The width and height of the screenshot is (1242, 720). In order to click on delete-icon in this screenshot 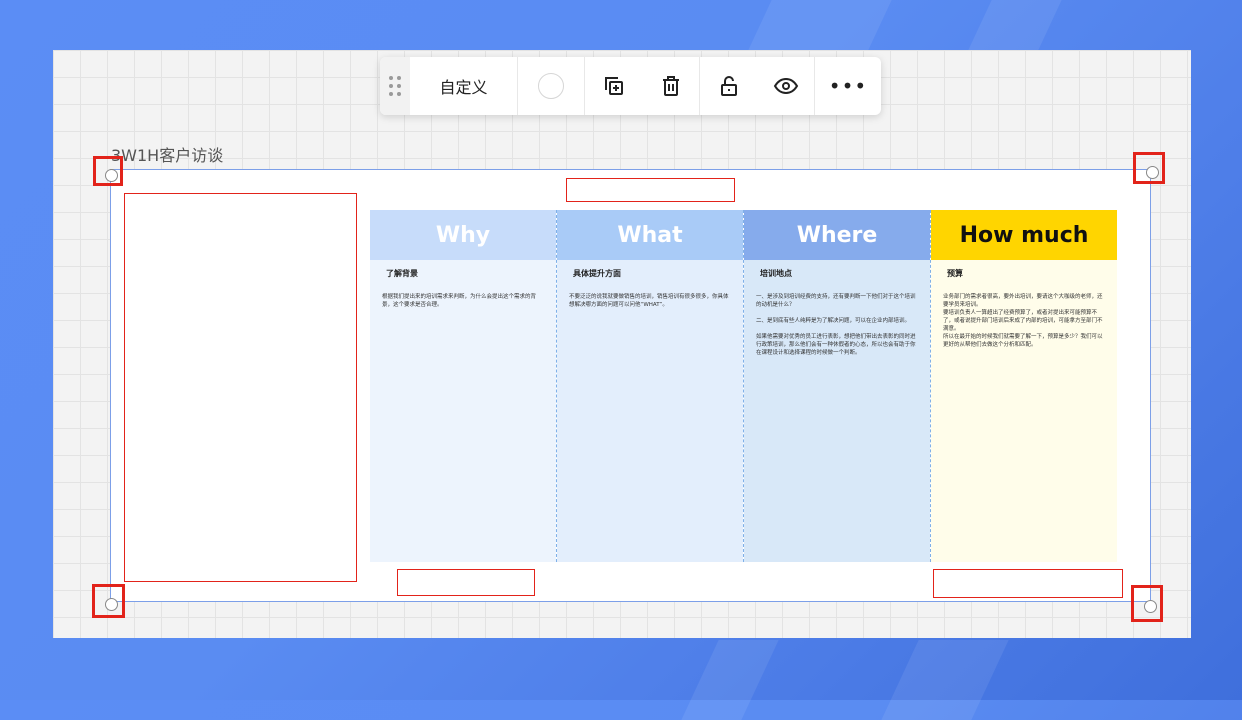, I will do `click(670, 86)`.